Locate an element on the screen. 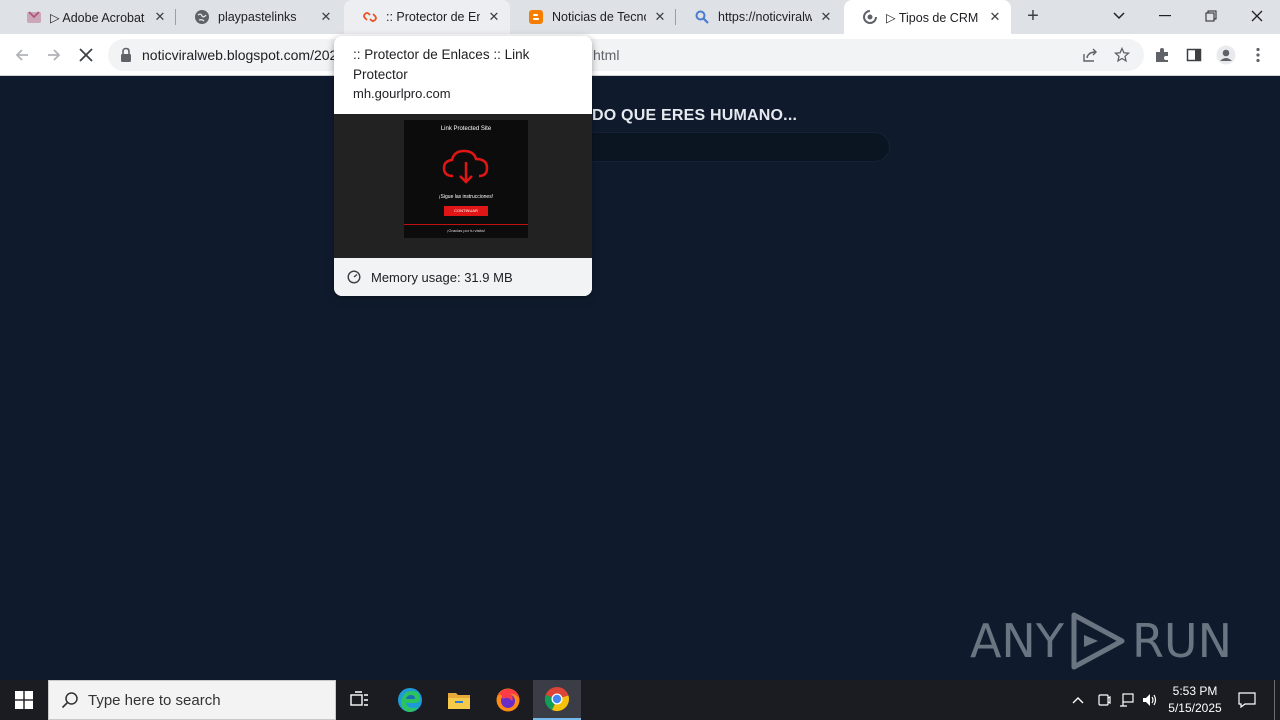 The width and height of the screenshot is (1280, 720). memory-usage-row: Memory usage: 31.9 MB is located at coordinates (463, 277).